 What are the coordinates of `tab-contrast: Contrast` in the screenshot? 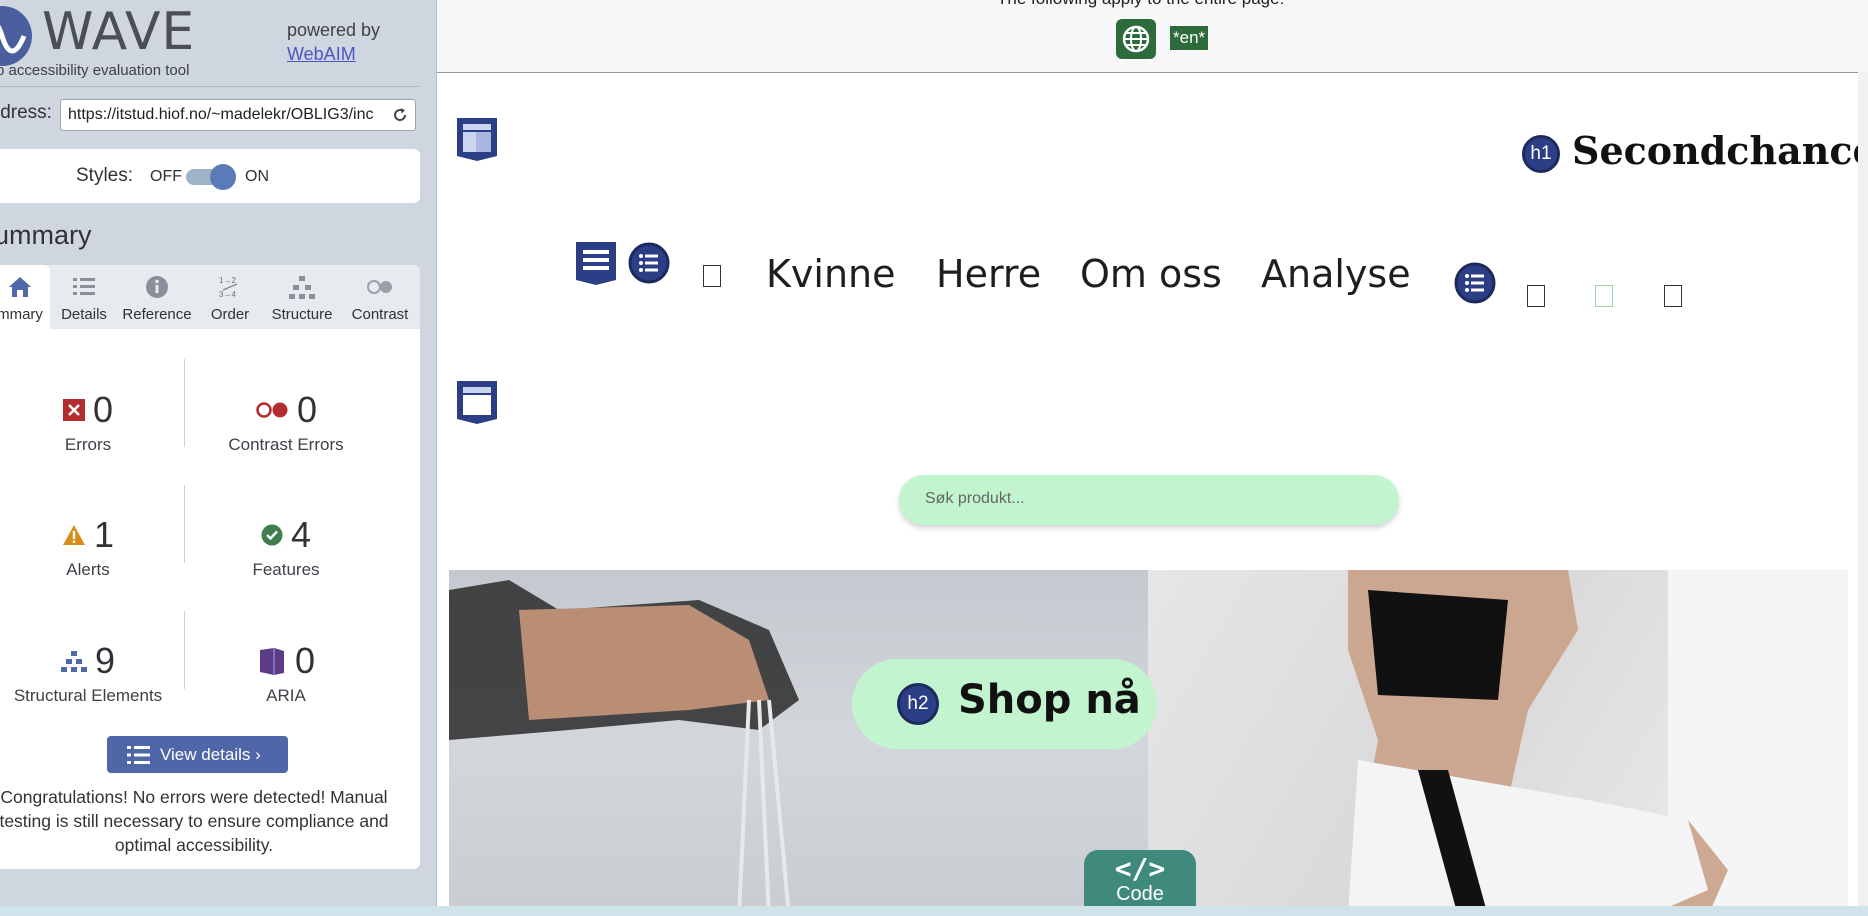 It's located at (380, 297).